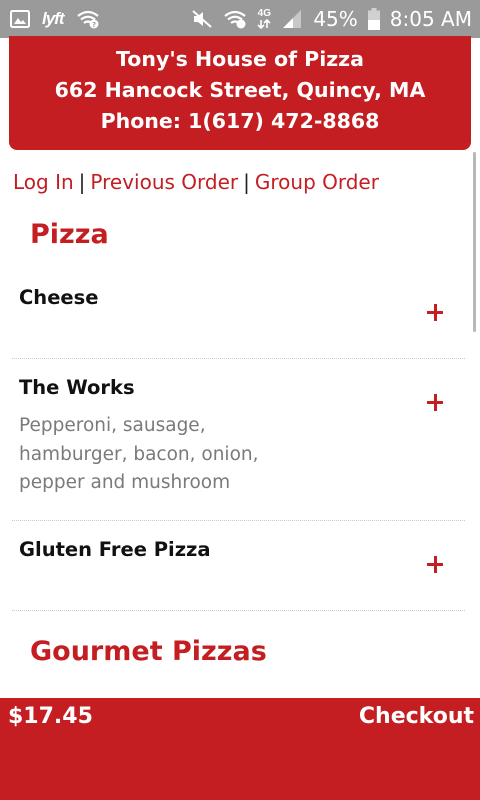  Describe the element at coordinates (115, 549) in the screenshot. I see `item-name: Gluten Free Pizza` at that location.